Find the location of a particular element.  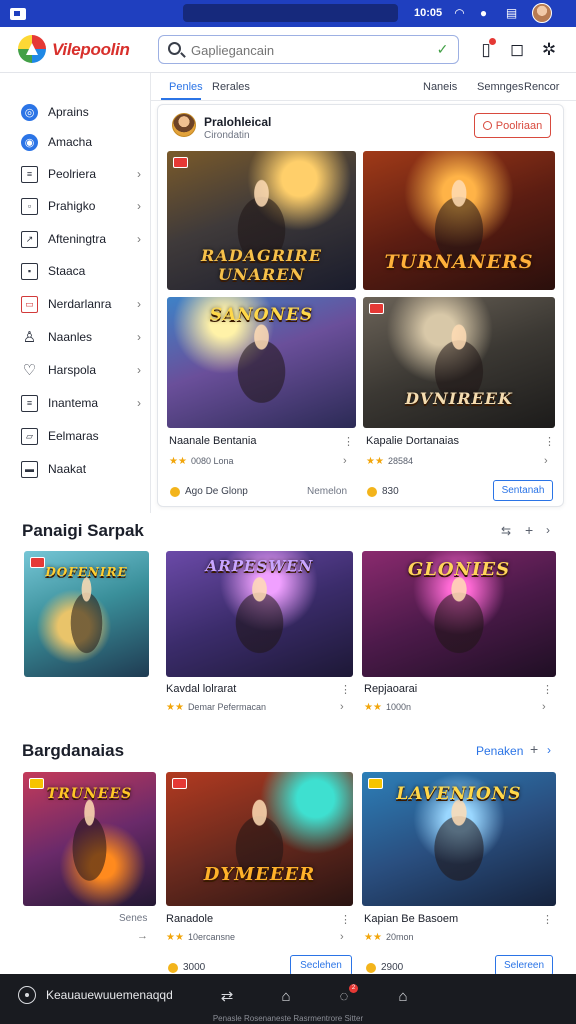

nav-item-home: Keauauewuuemenaqqd is located at coordinates (95, 995).